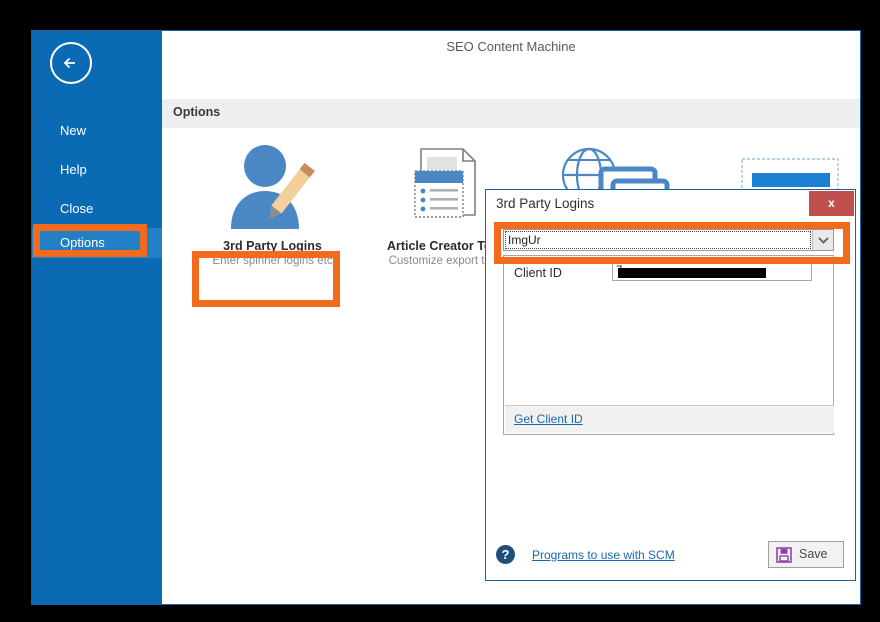  I want to click on get-client-id-link: Get Client ID, so click(548, 419).